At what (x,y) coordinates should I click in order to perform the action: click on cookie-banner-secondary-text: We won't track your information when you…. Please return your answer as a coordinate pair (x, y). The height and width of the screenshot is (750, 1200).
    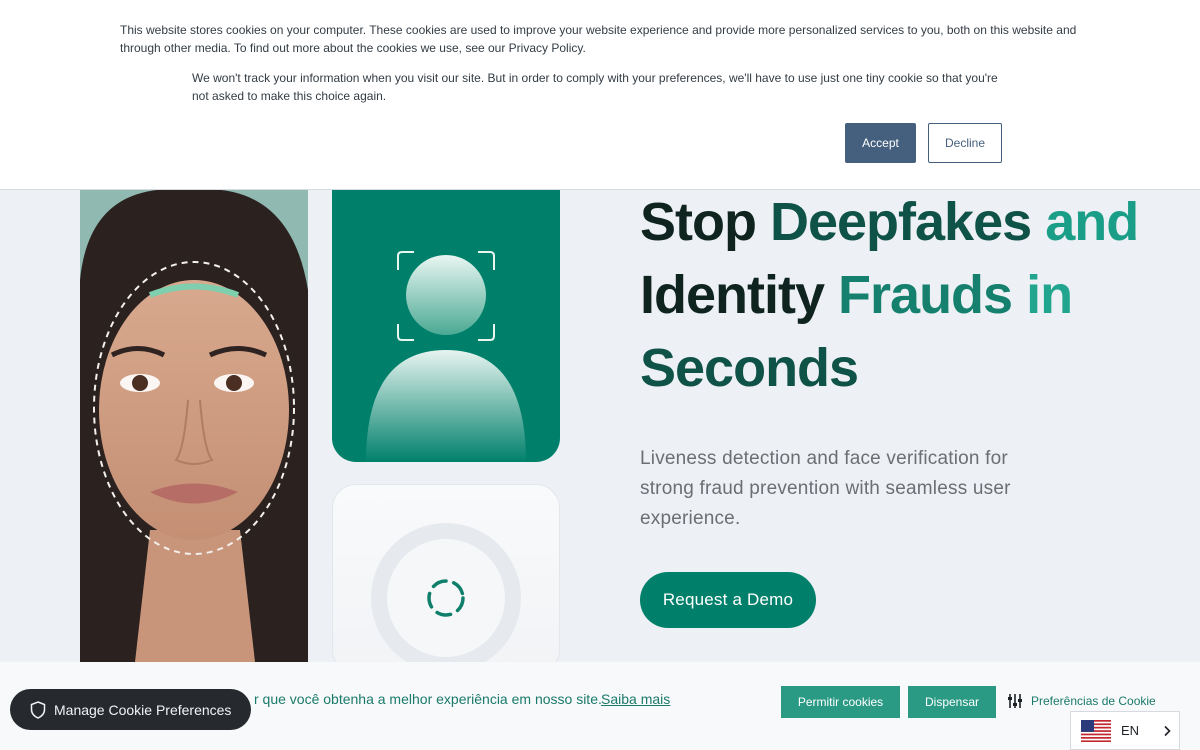
    Looking at the image, I should click on (595, 87).